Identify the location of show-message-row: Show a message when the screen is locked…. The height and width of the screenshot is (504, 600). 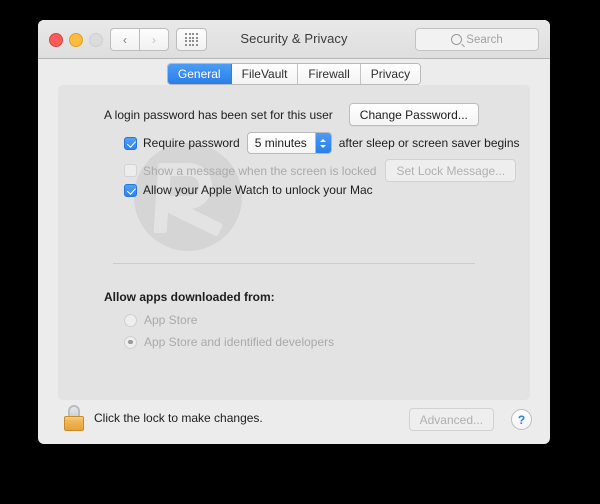
(320, 170).